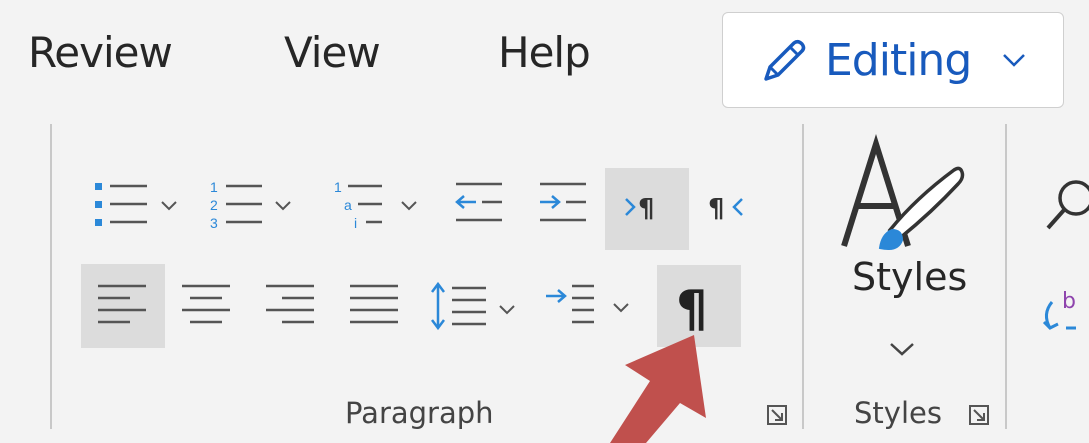 The width and height of the screenshot is (1089, 443). I want to click on align-left-button, so click(124, 307).